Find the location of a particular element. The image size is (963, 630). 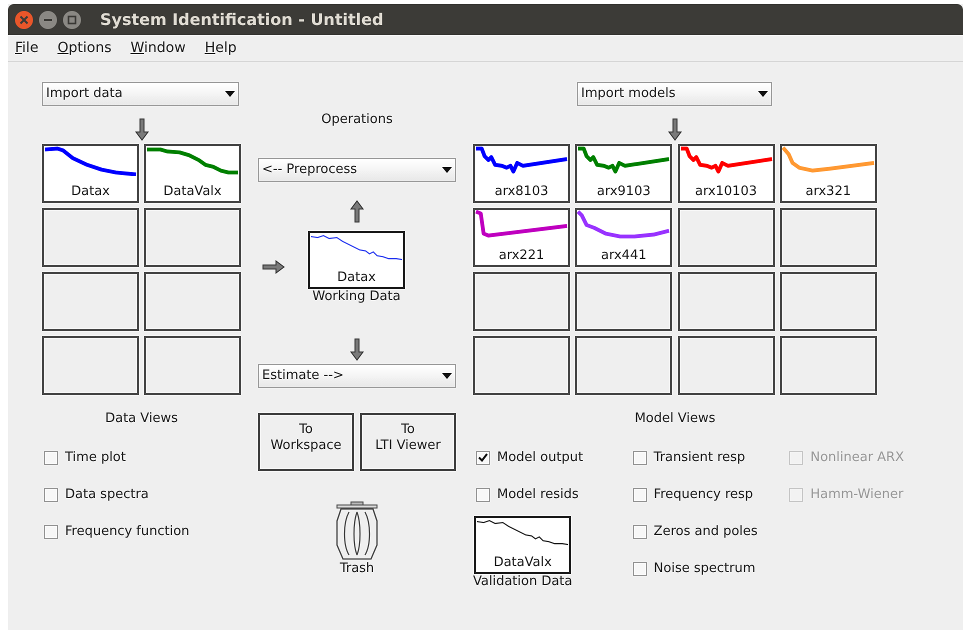

close-icon is located at coordinates (24, 20).